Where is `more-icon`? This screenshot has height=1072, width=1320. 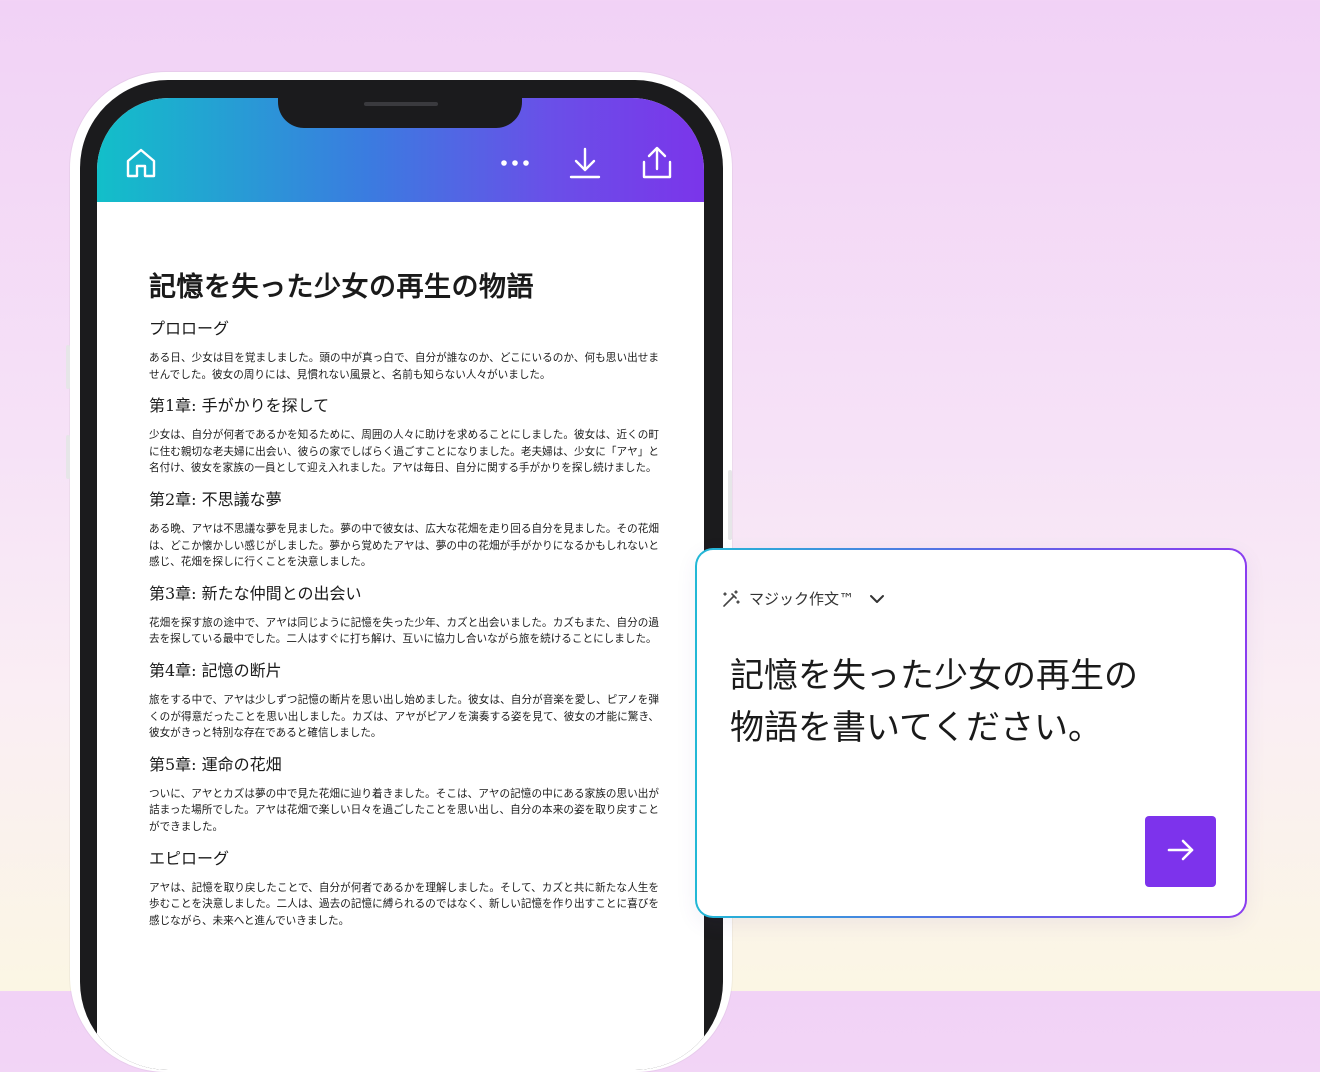
more-icon is located at coordinates (515, 163).